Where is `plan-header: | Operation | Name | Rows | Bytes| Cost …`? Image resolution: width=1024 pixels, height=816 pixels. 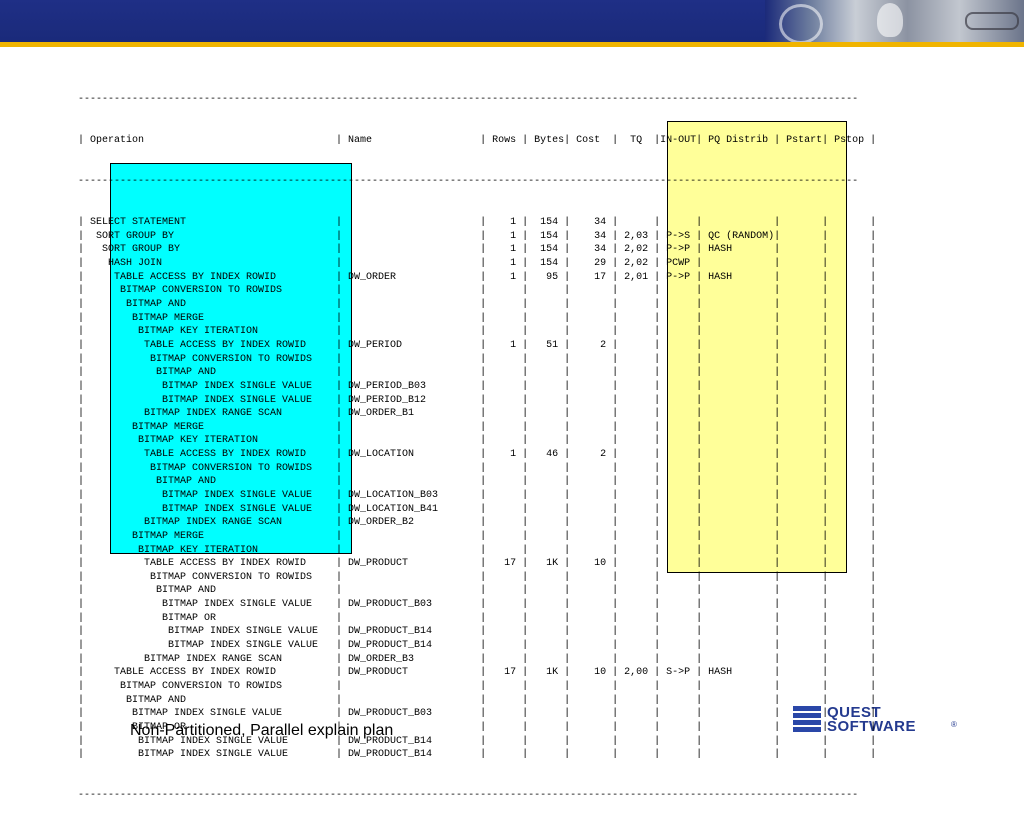 plan-header: | Operation | Name | Rows | Bytes| Cost … is located at coordinates (477, 141).